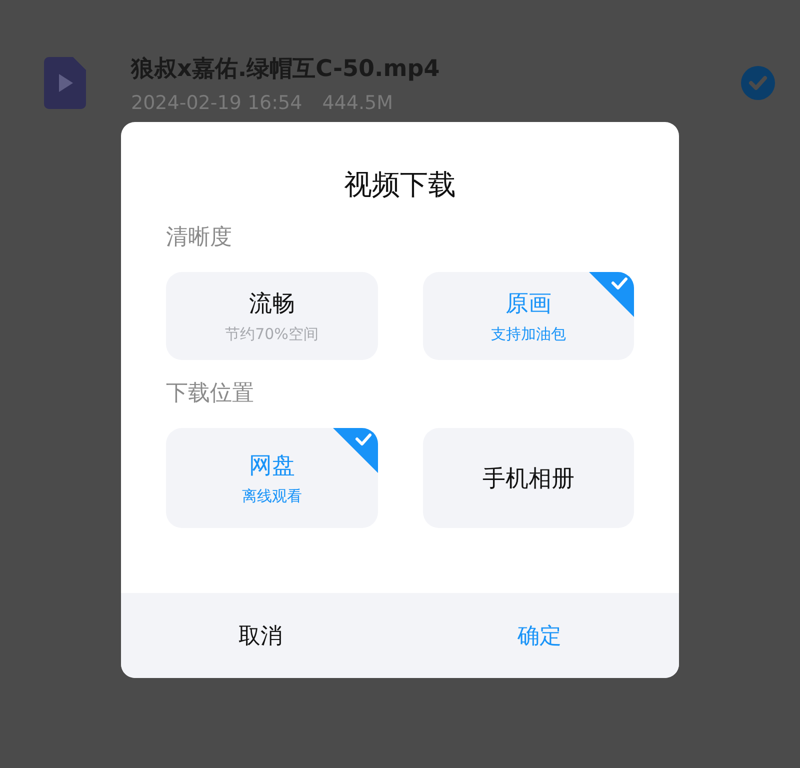  What do you see at coordinates (260, 635) in the screenshot?
I see `cancel-button: 取消` at bounding box center [260, 635].